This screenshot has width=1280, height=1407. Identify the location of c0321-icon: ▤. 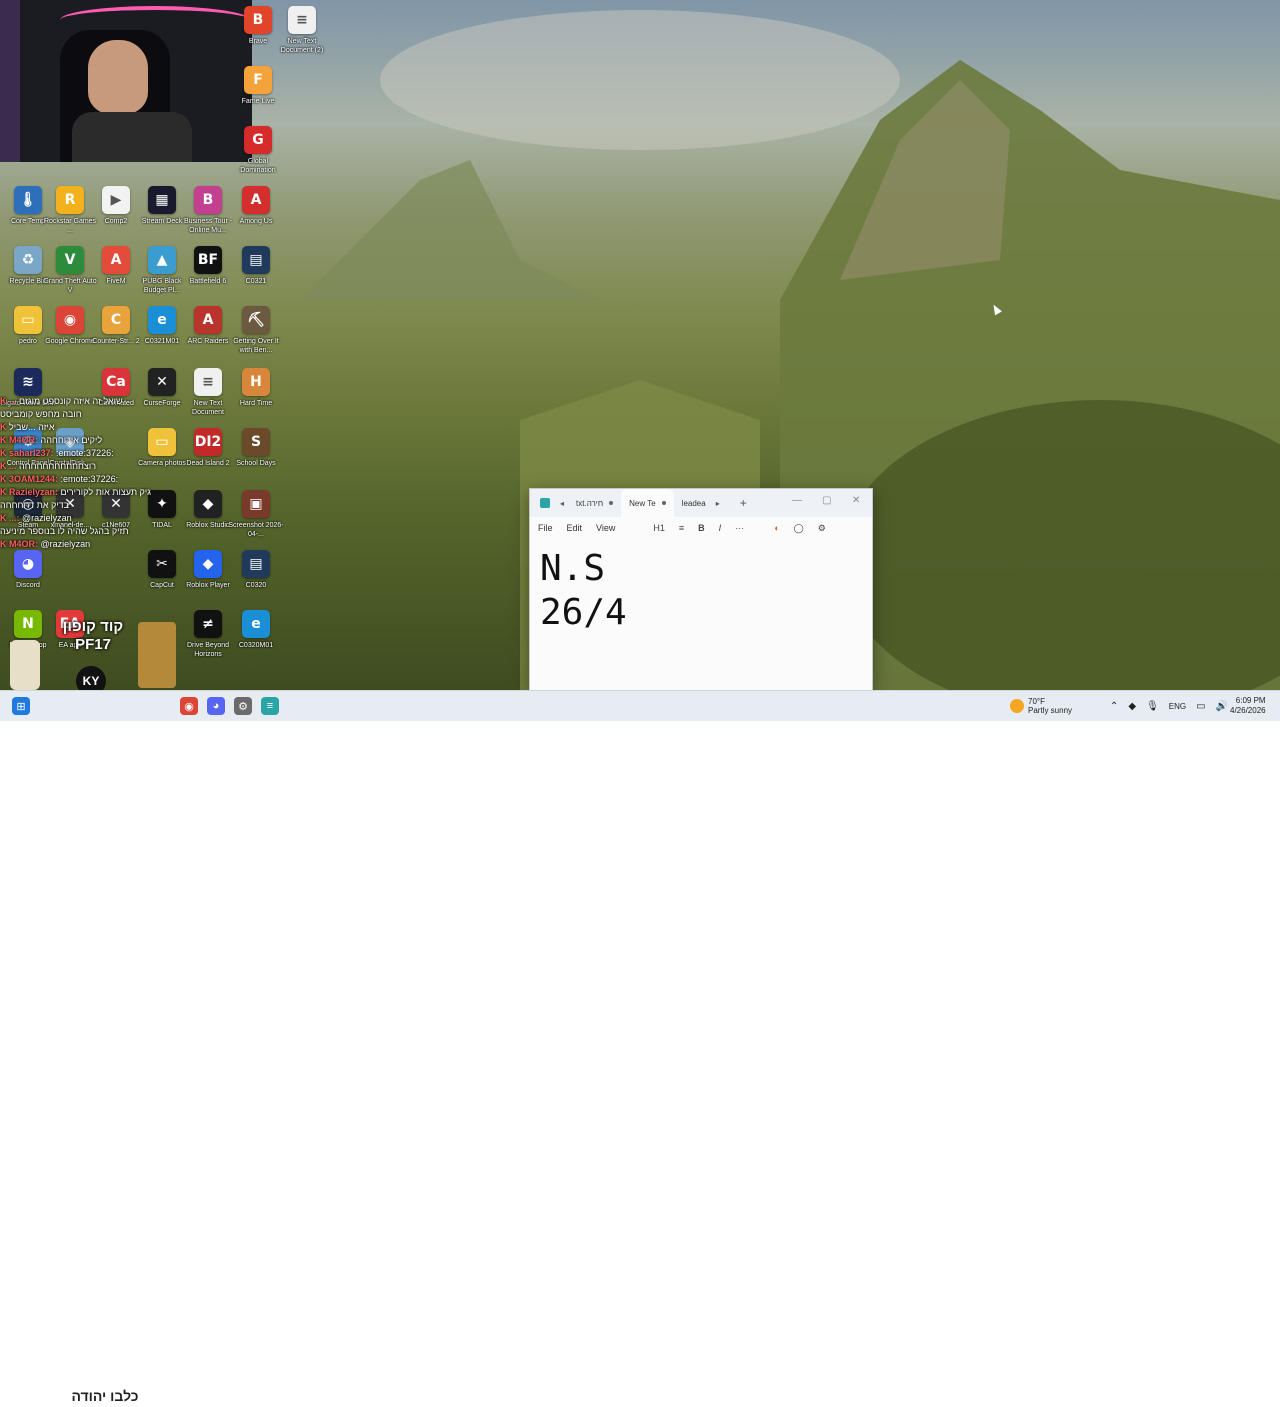
(256, 260).